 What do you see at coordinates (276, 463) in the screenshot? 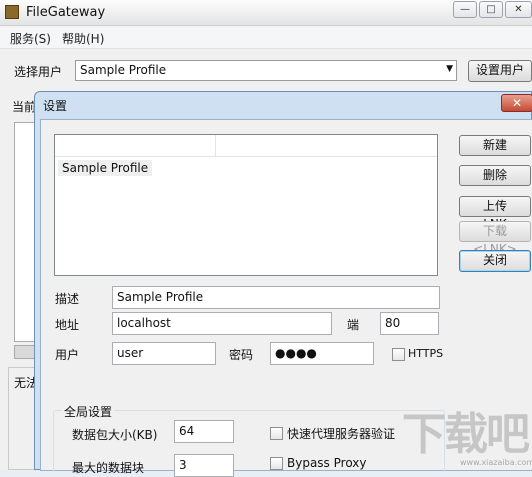
I see `bypass-proxy-checkbox` at bounding box center [276, 463].